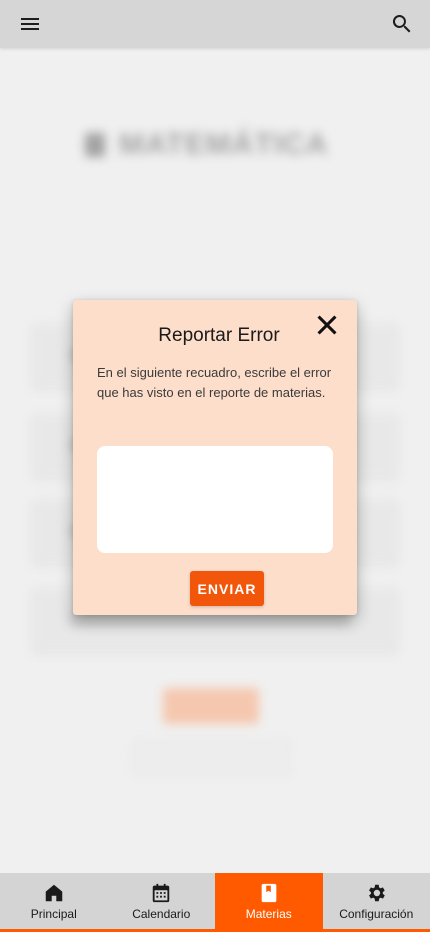  I want to click on background-outline-button, so click(211, 758).